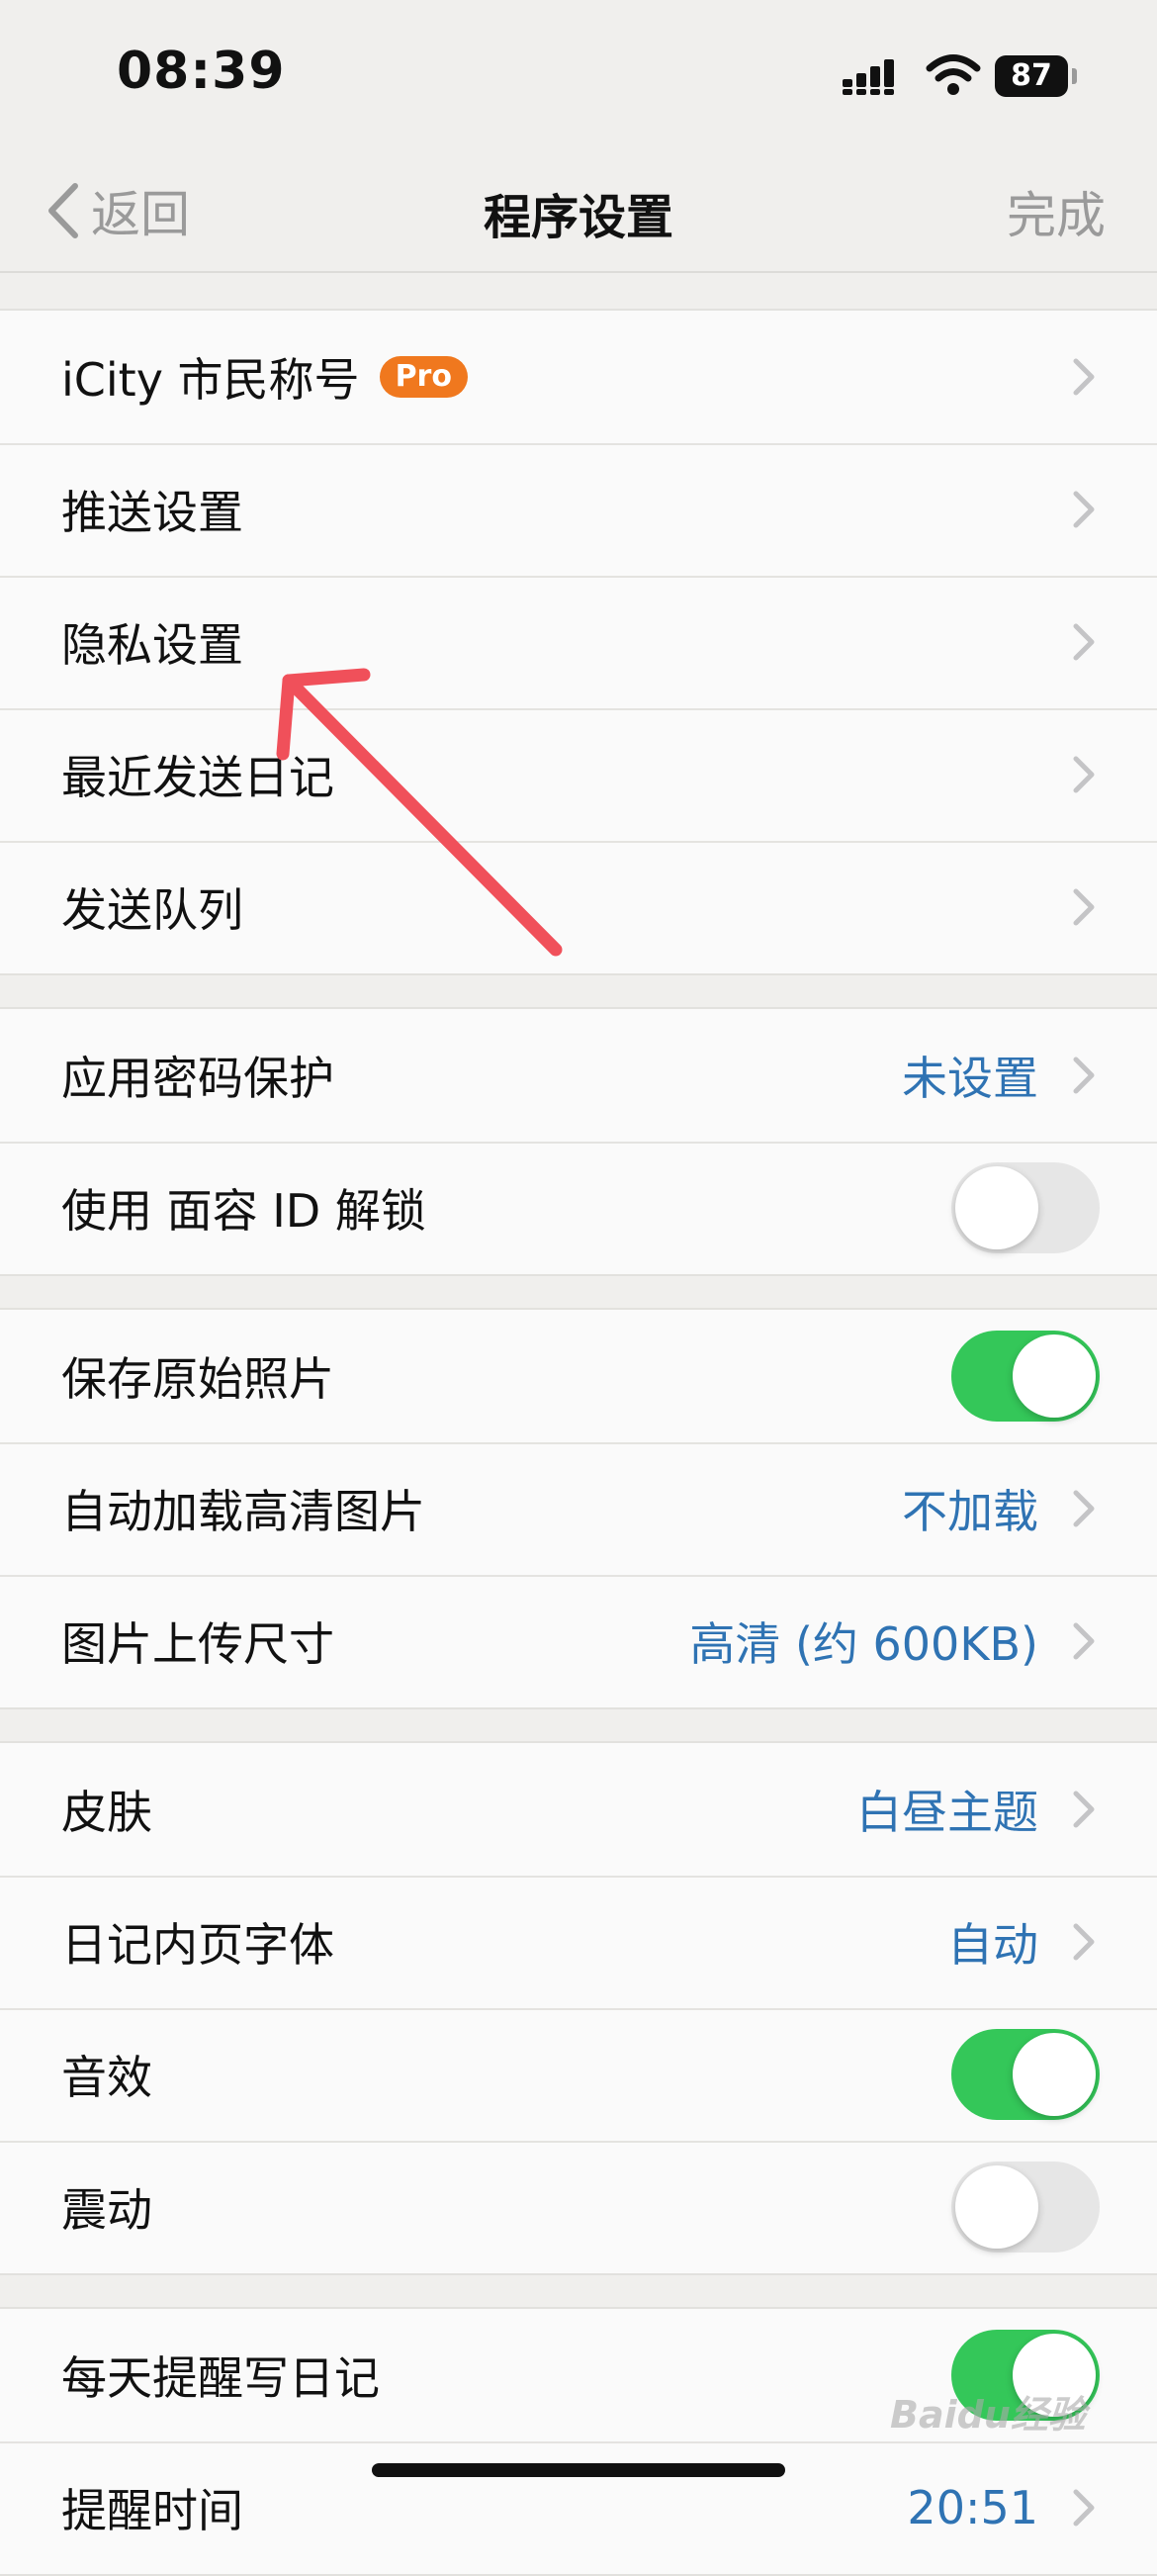  What do you see at coordinates (1026, 1377) in the screenshot?
I see `save-original-photos-toggle` at bounding box center [1026, 1377].